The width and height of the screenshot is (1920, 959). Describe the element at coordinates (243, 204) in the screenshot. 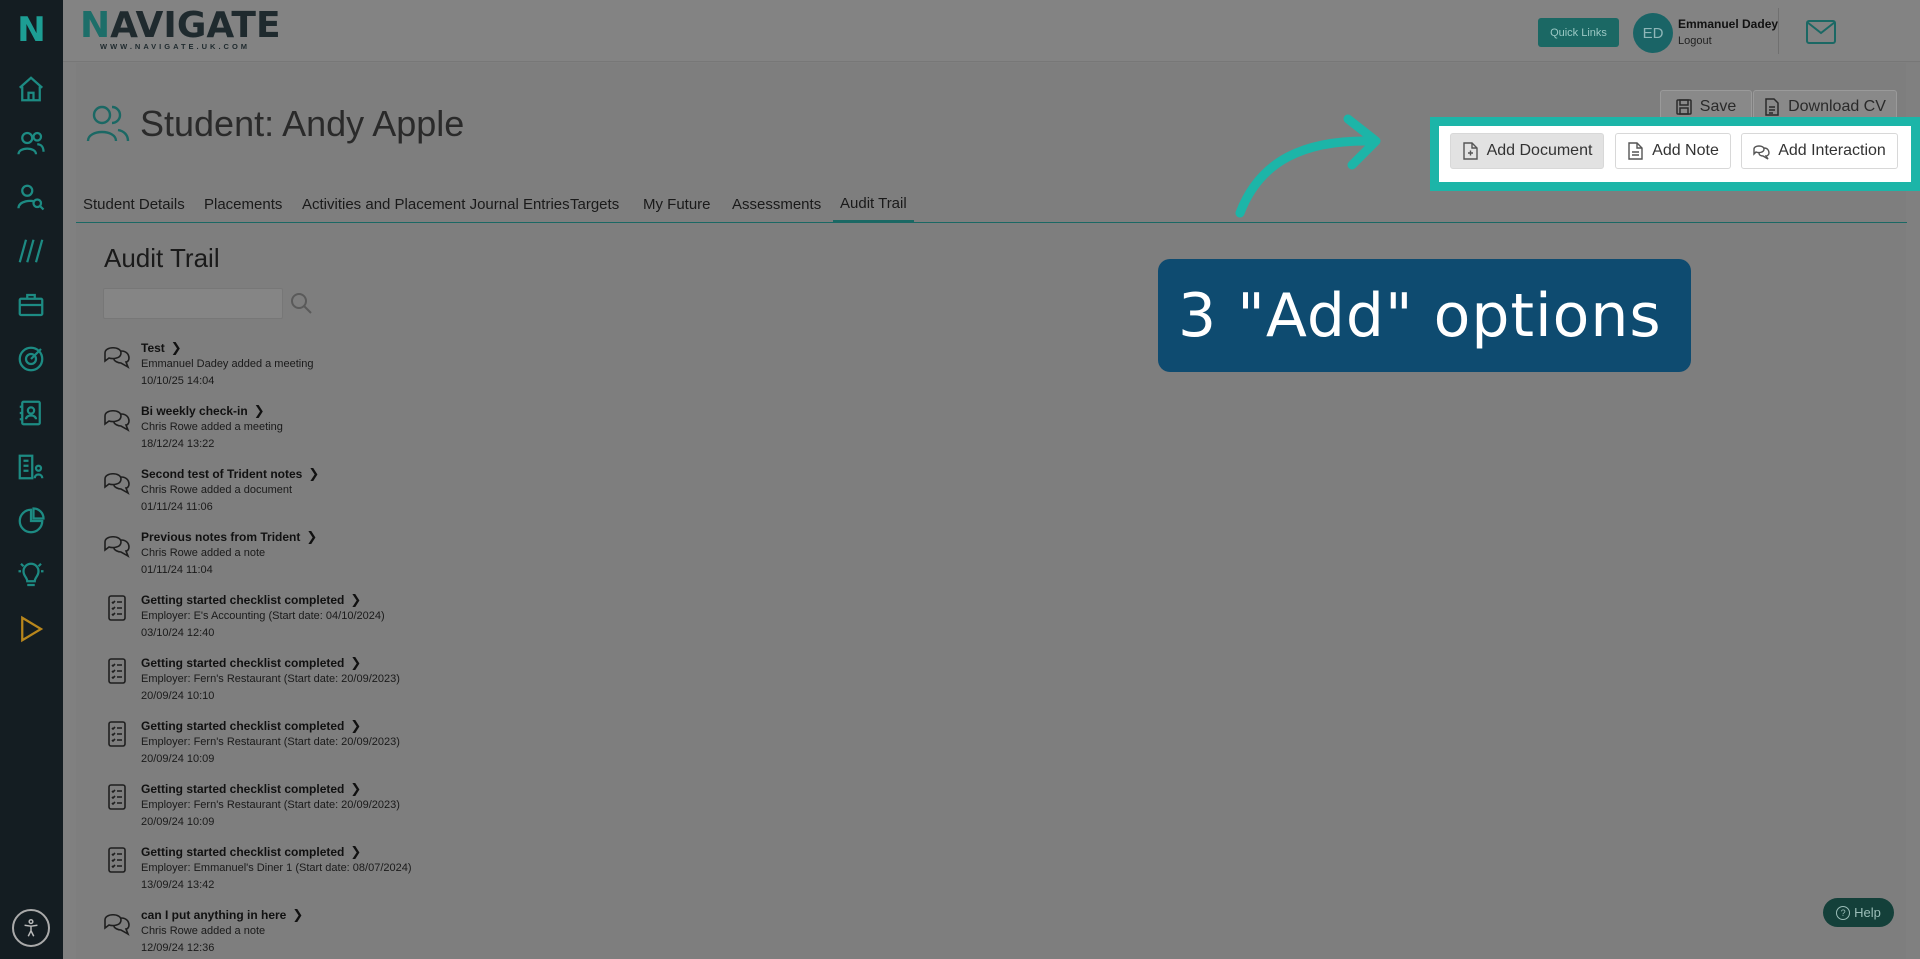

I see `tab-placements: Placements` at that location.